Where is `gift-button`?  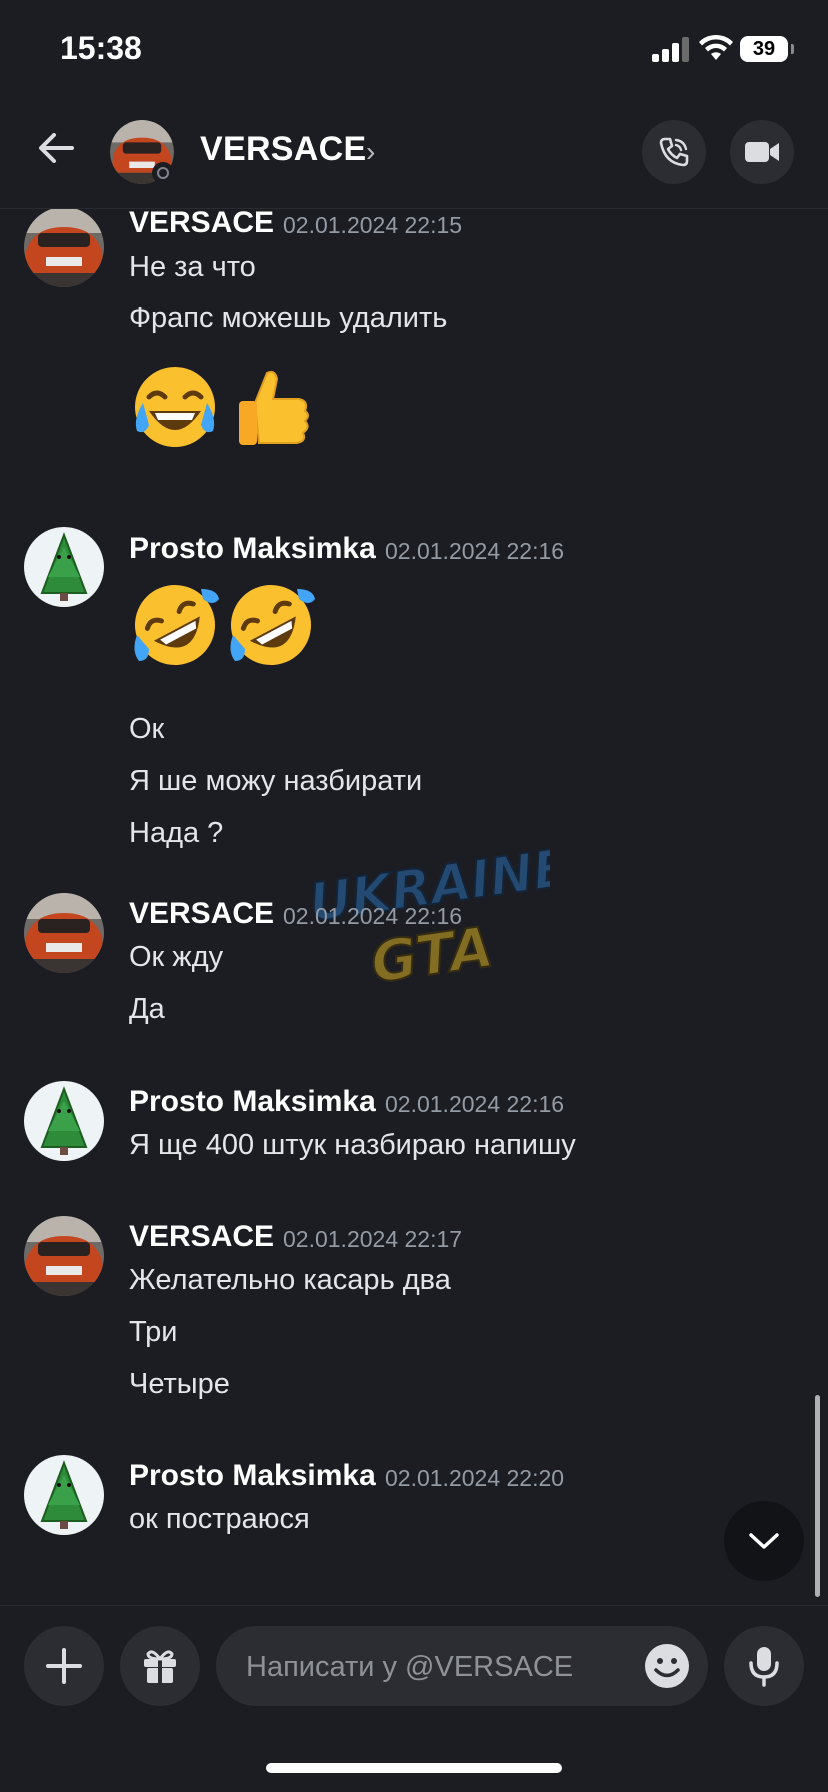
gift-button is located at coordinates (160, 1666).